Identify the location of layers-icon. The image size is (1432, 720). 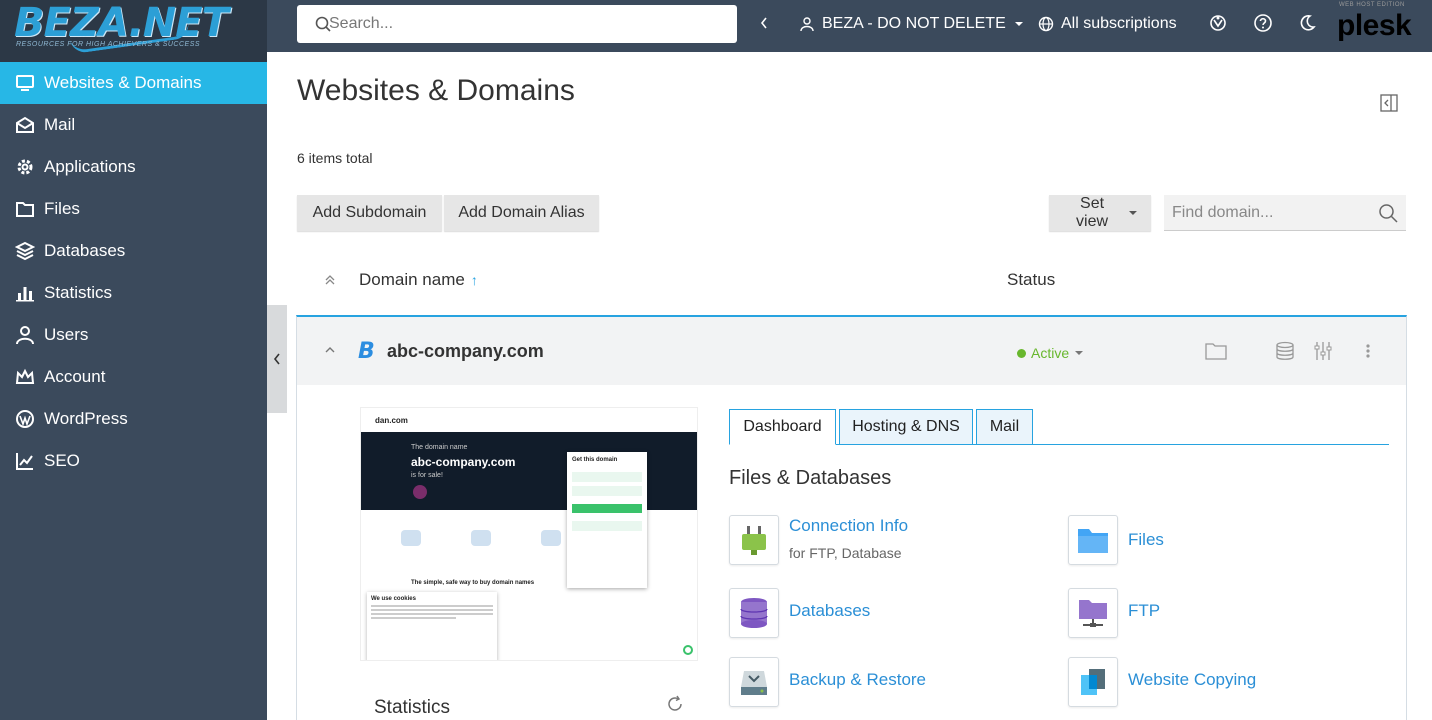
(25, 251).